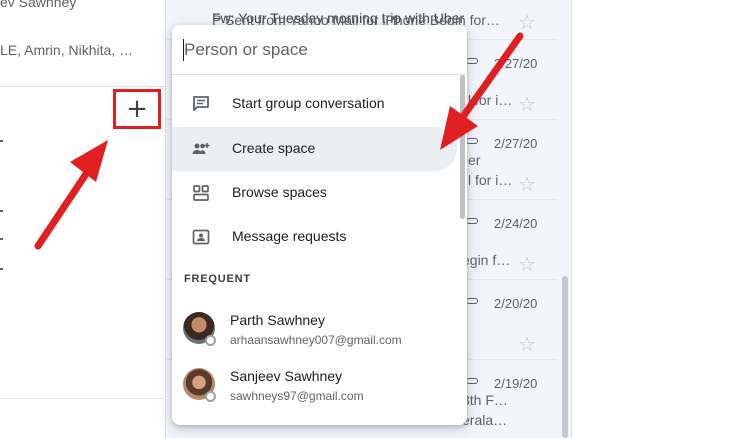 Image resolution: width=730 pixels, height=438 pixels. Describe the element at coordinates (201, 237) in the screenshot. I see `contact-card-icon` at that location.